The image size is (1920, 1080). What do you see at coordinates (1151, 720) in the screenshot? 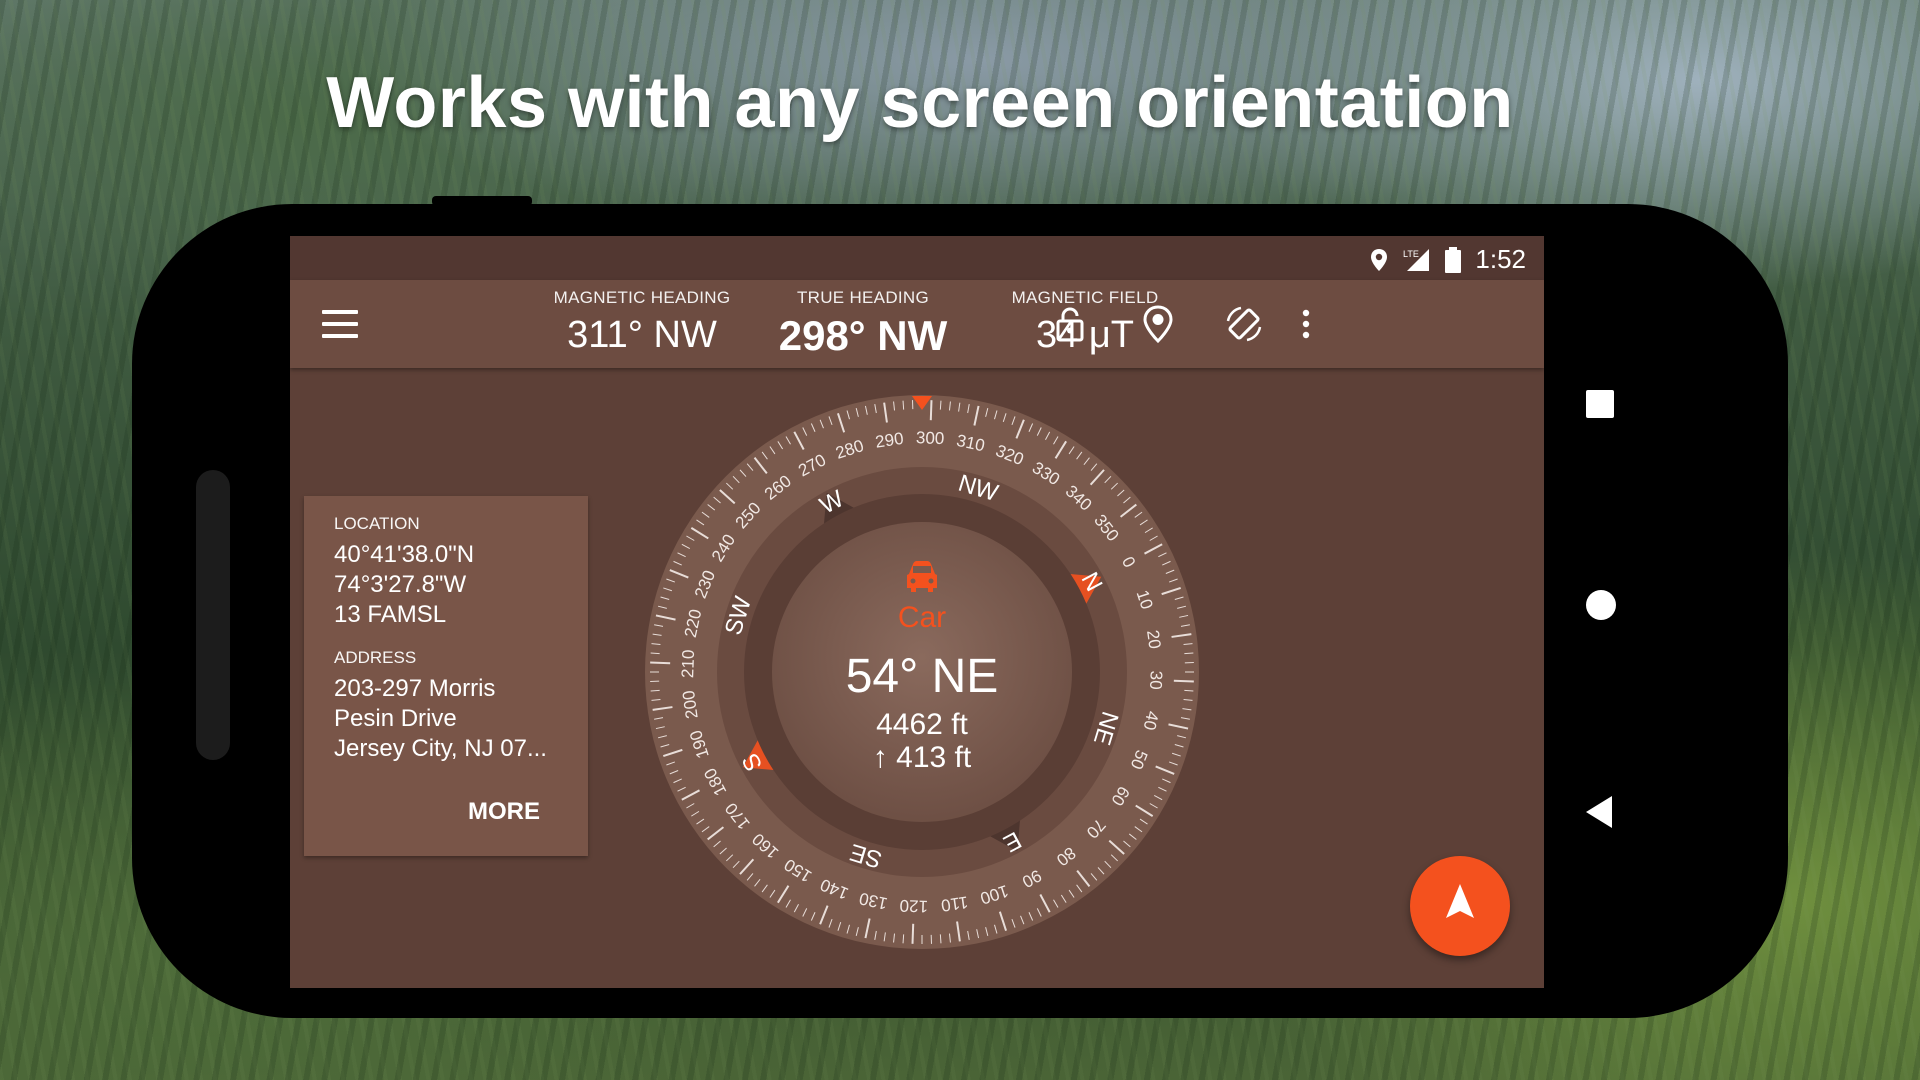
I see `compass-tick-label: 40` at bounding box center [1151, 720].